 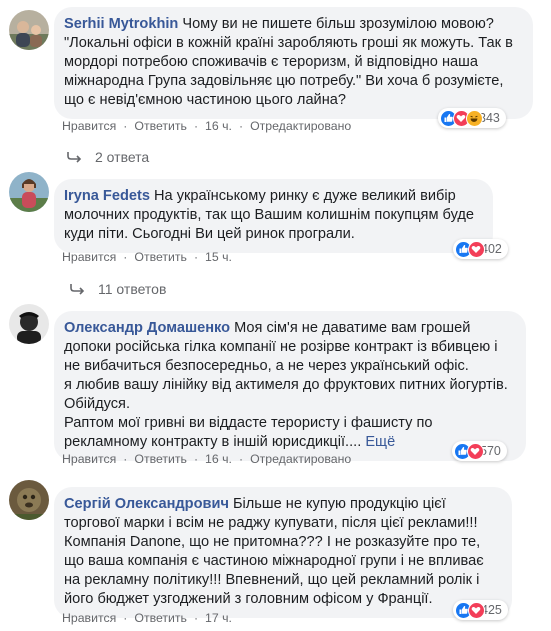 I want to click on comment-author: Iryna Fedets, so click(x=107, y=196).